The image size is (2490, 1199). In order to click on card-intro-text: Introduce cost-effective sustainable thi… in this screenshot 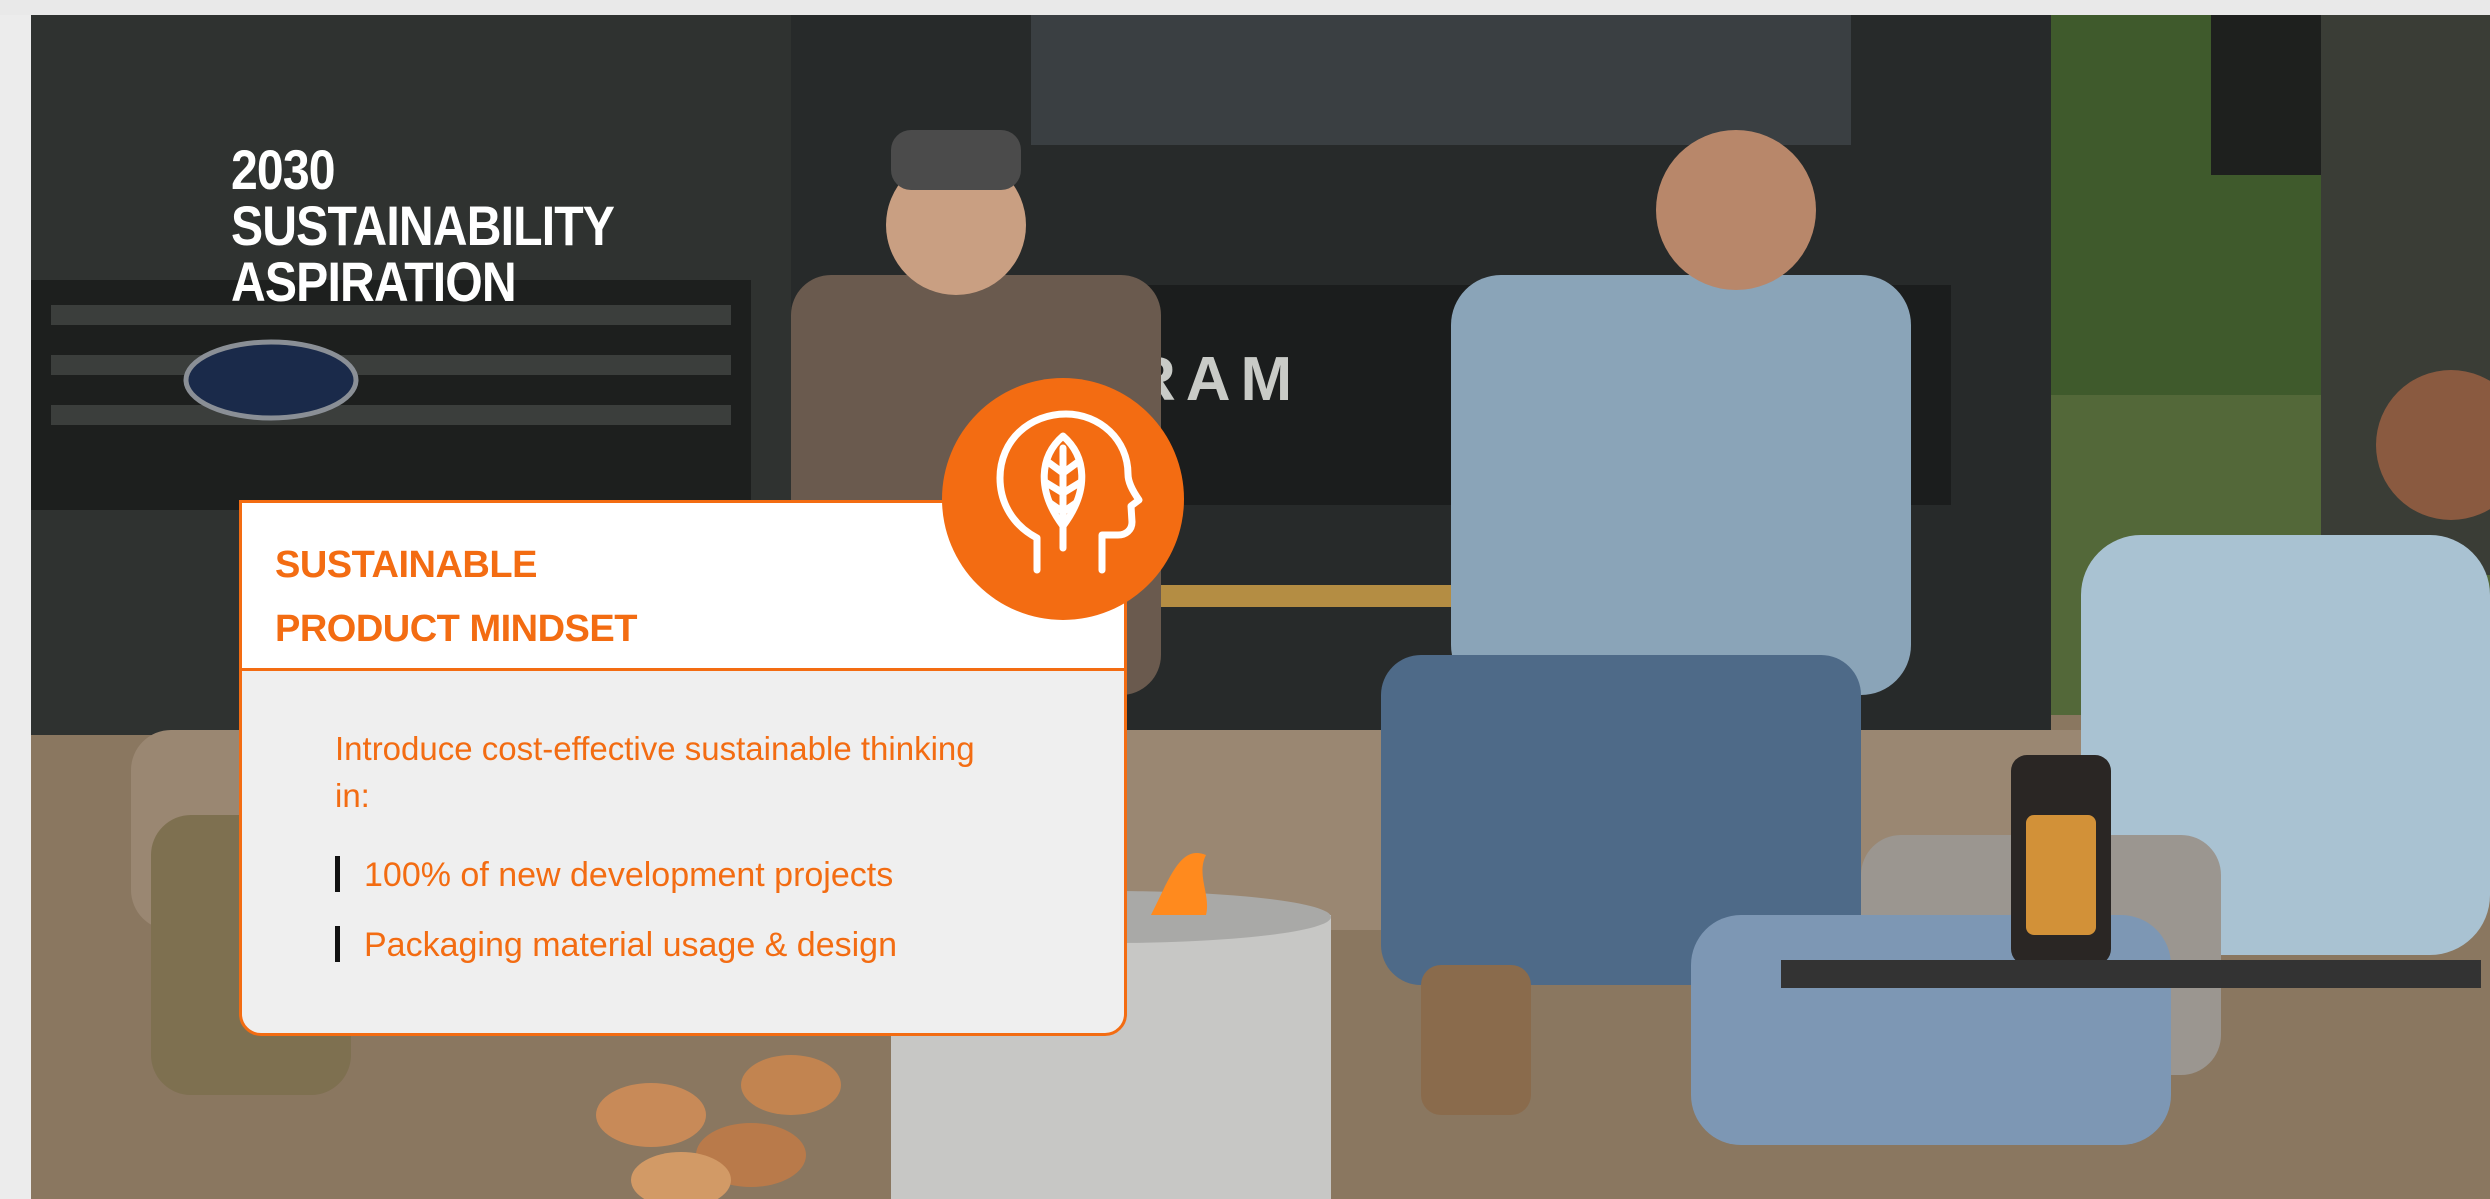, I will do `click(655, 772)`.